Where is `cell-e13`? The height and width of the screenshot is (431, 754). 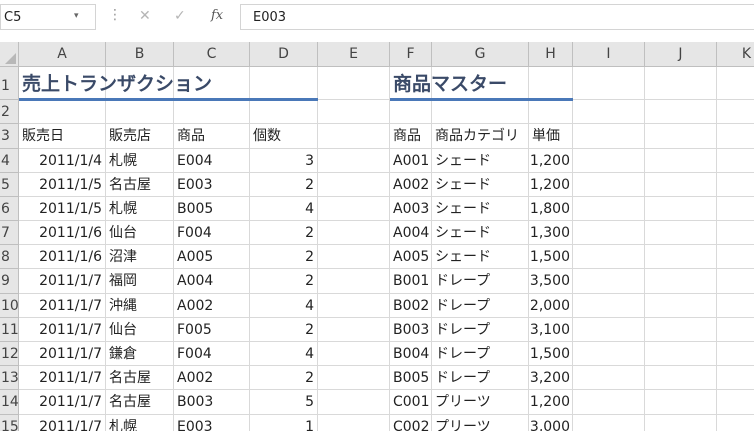 cell-e13 is located at coordinates (354, 378).